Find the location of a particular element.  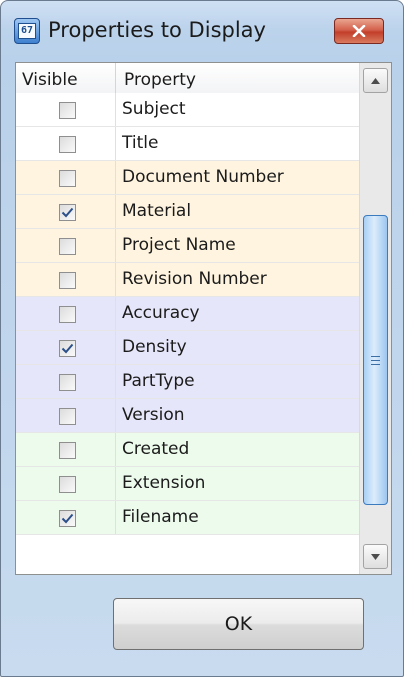

title-bar: 67 Properties to Display is located at coordinates (202, 32).